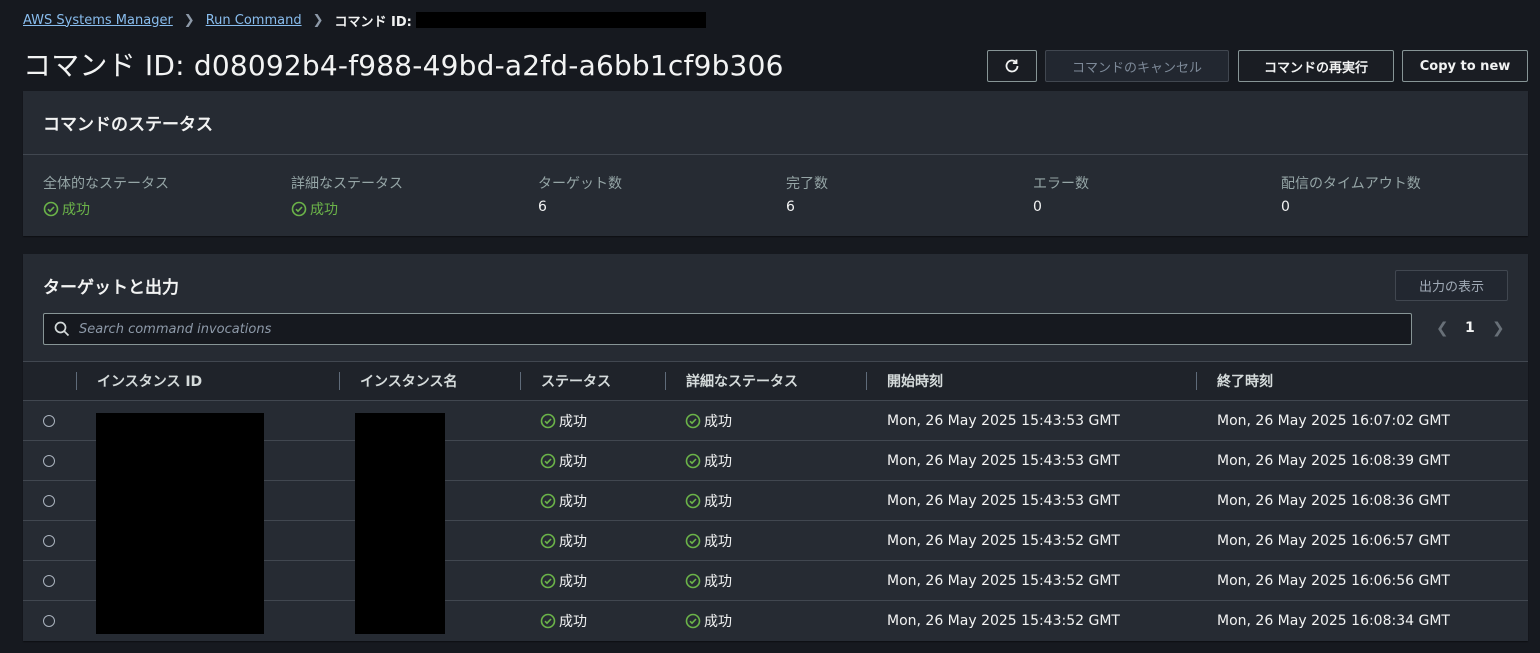 This screenshot has width=1540, height=653. What do you see at coordinates (1351, 184) in the screenshot?
I see `stat-label: 配信のタイムアウト数` at bounding box center [1351, 184].